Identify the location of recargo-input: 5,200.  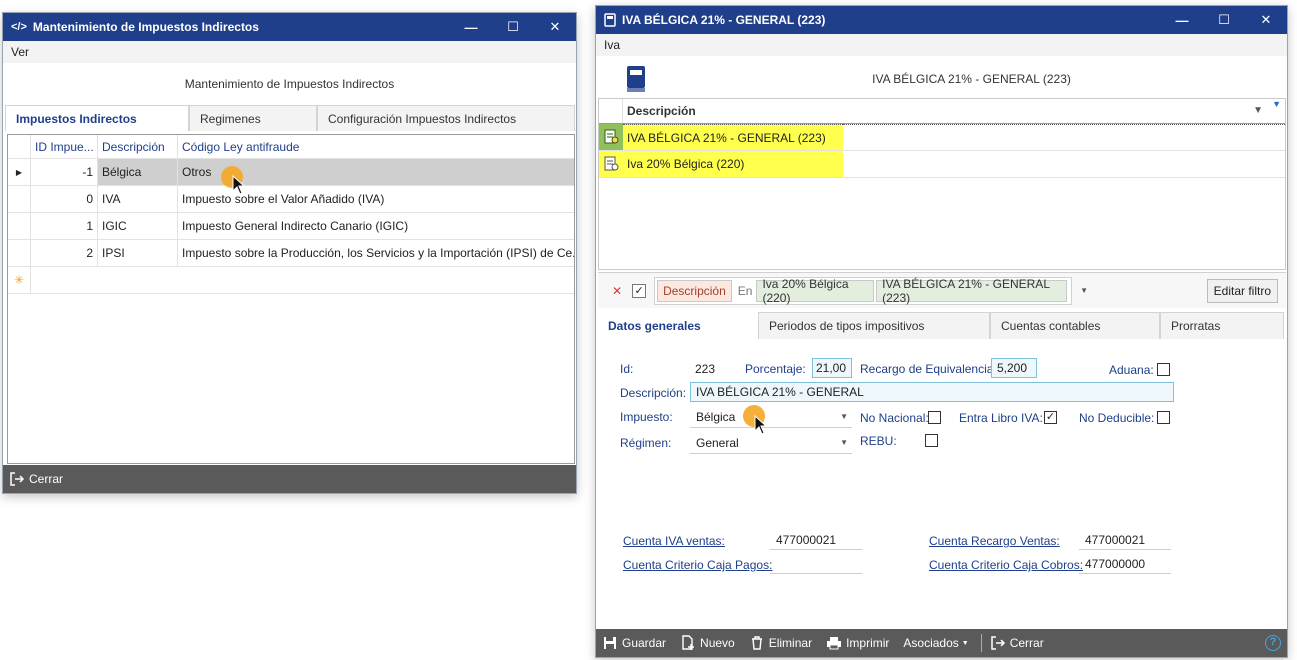
(1014, 368).